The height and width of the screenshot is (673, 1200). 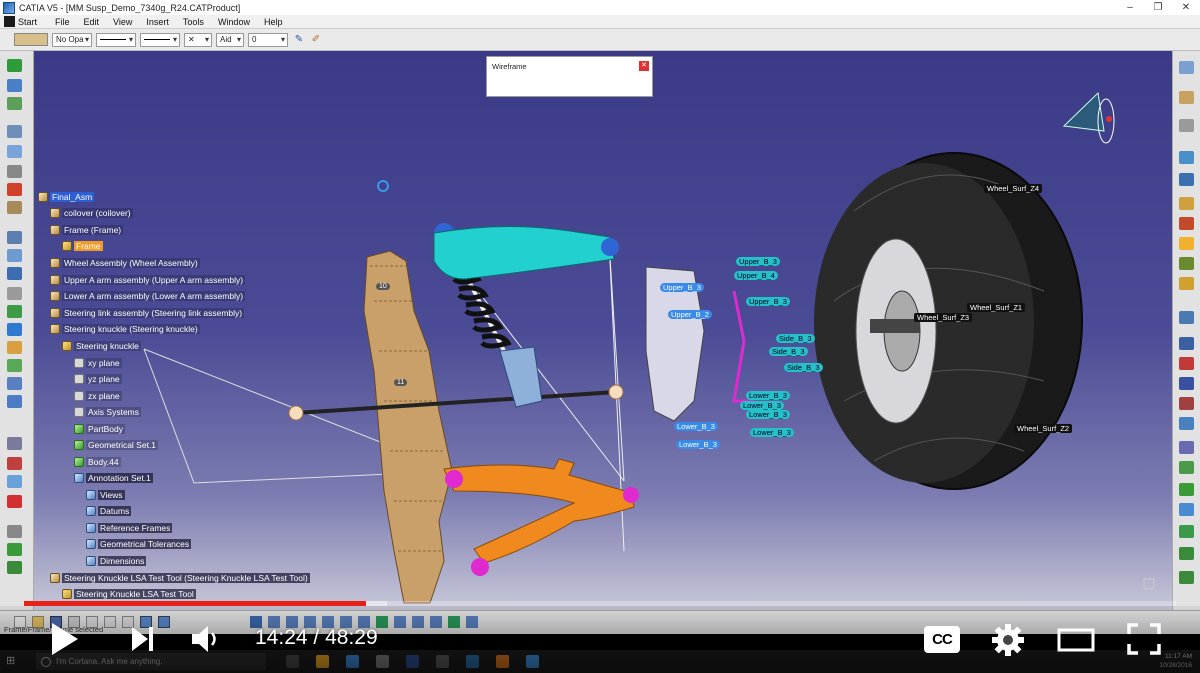 What do you see at coordinates (1186, 317) in the screenshot?
I see `fix-icon` at bounding box center [1186, 317].